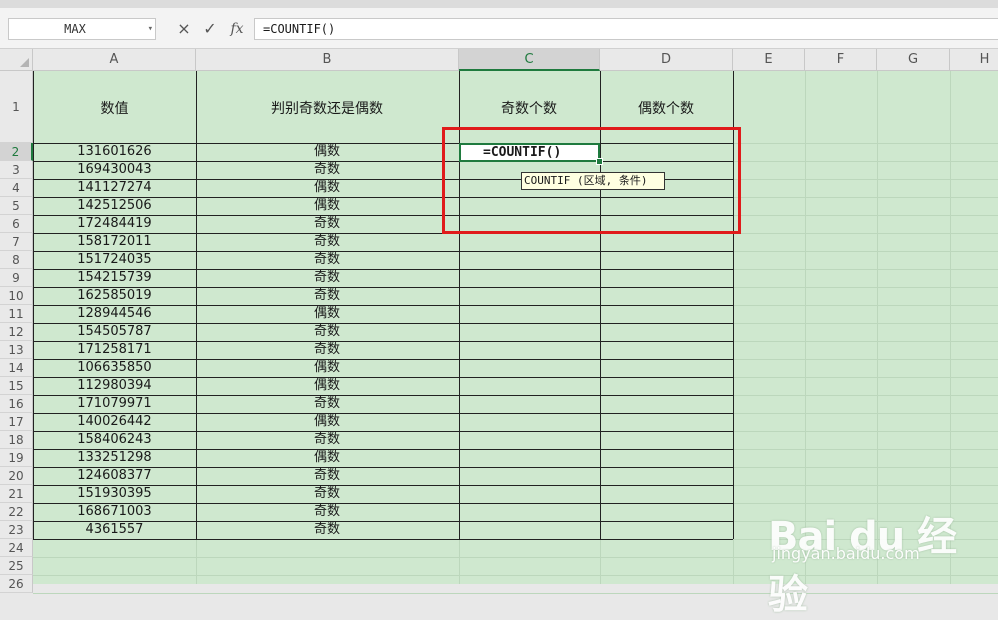  Describe the element at coordinates (114, 242) in the screenshot. I see `cell-value: 158172011` at that location.